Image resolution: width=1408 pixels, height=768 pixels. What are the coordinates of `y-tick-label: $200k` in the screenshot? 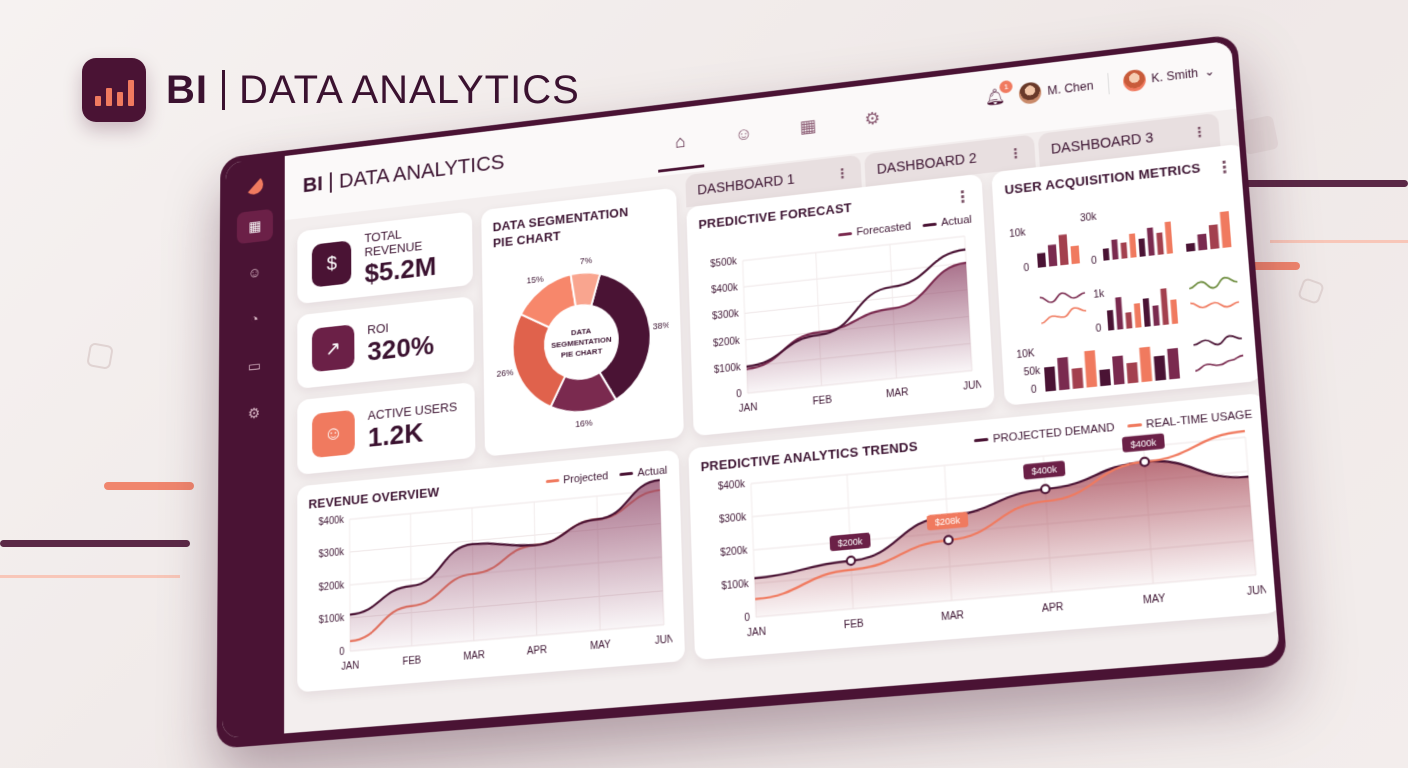 It's located at (332, 587).